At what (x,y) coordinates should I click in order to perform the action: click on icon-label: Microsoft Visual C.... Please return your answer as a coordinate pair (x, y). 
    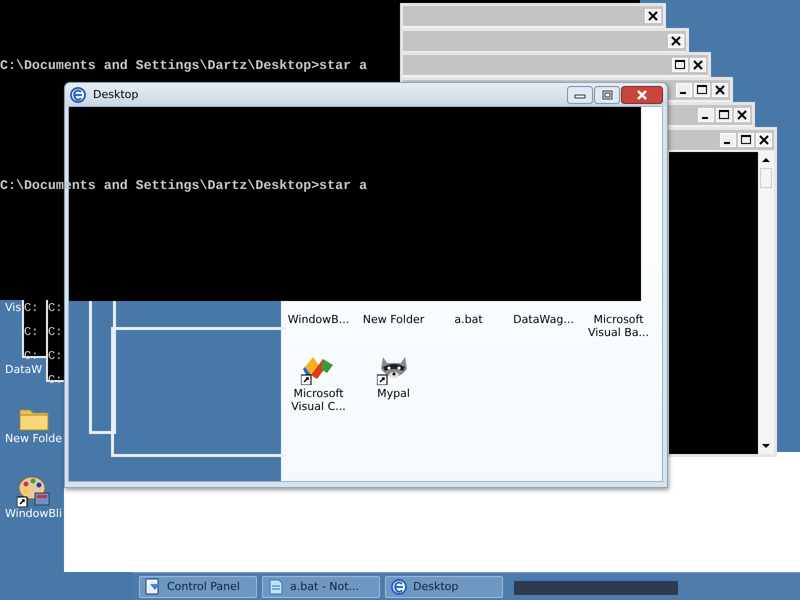
    Looking at the image, I should click on (318, 400).